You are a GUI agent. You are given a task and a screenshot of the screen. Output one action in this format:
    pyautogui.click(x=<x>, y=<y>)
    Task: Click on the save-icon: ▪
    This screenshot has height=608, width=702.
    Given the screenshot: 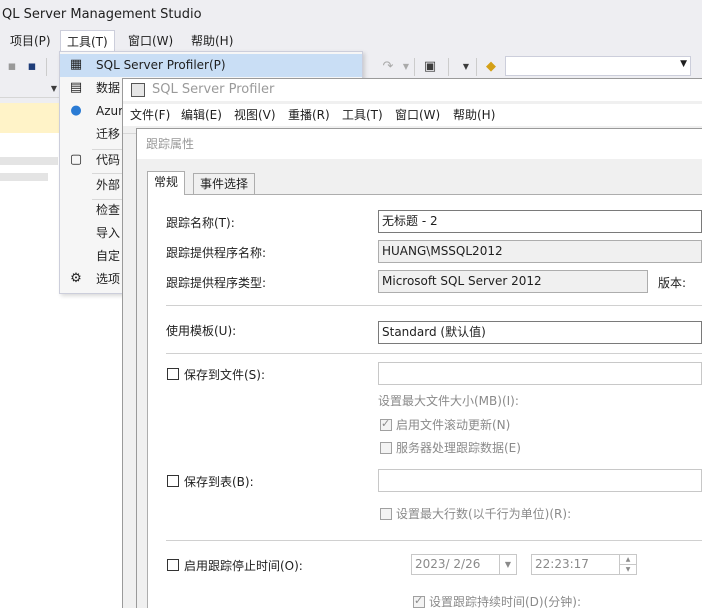 What is the action you would take?
    pyautogui.click(x=12, y=67)
    